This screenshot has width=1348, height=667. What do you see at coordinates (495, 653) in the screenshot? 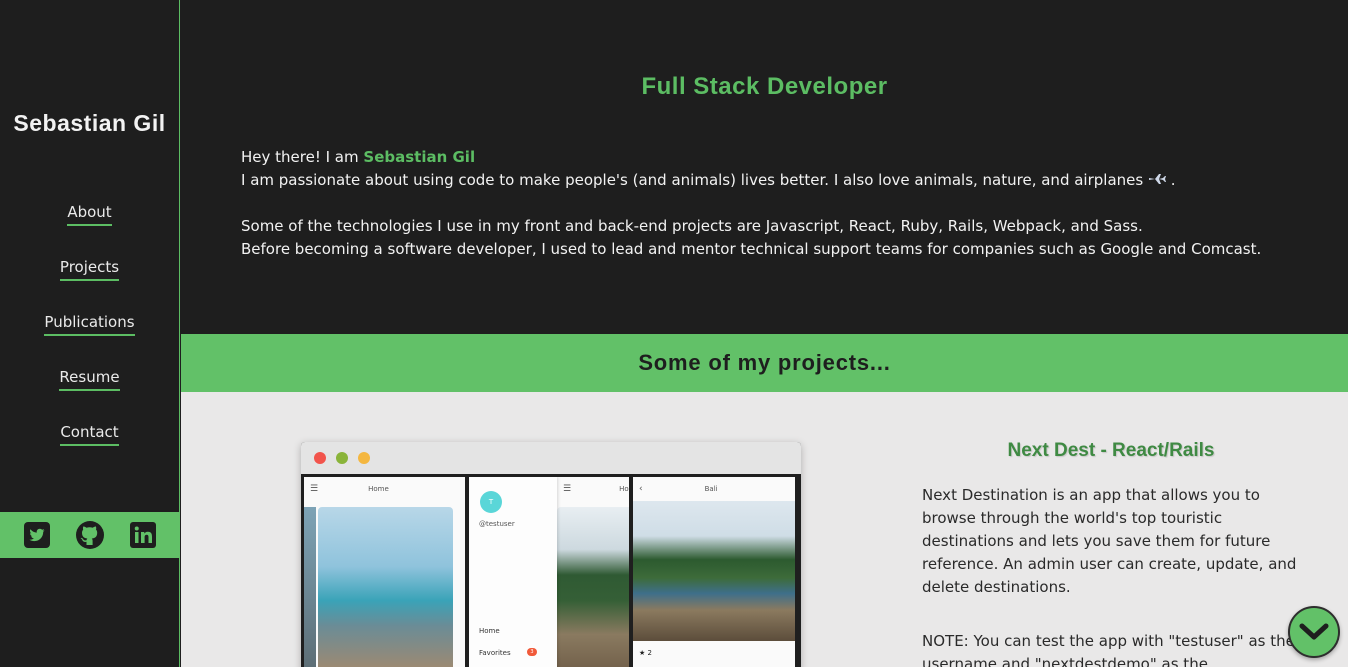
I see `drawer-item-favorites: Favorites` at bounding box center [495, 653].